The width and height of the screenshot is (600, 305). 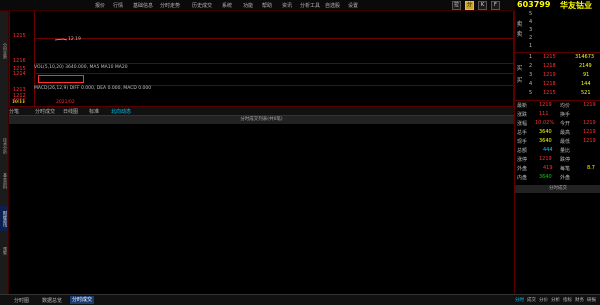 I want to click on stat-label: 外盘, so click(x=565, y=178).